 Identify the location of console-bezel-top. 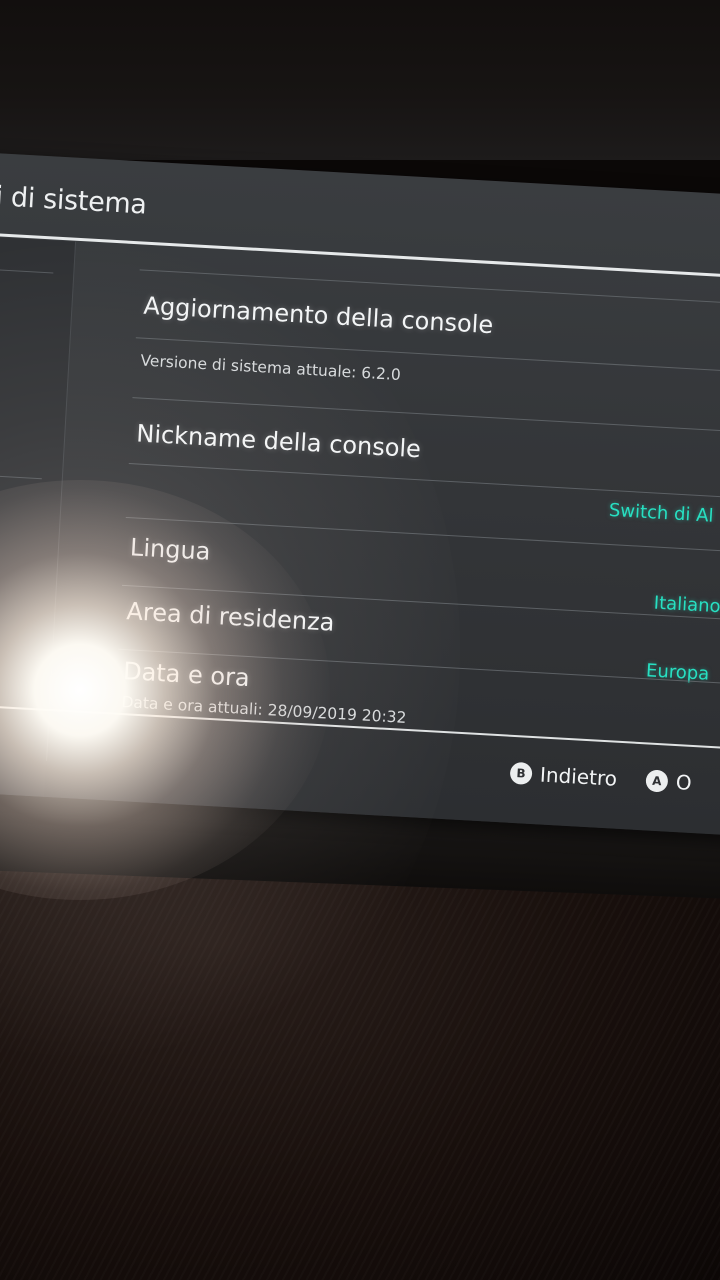
(360, 80).